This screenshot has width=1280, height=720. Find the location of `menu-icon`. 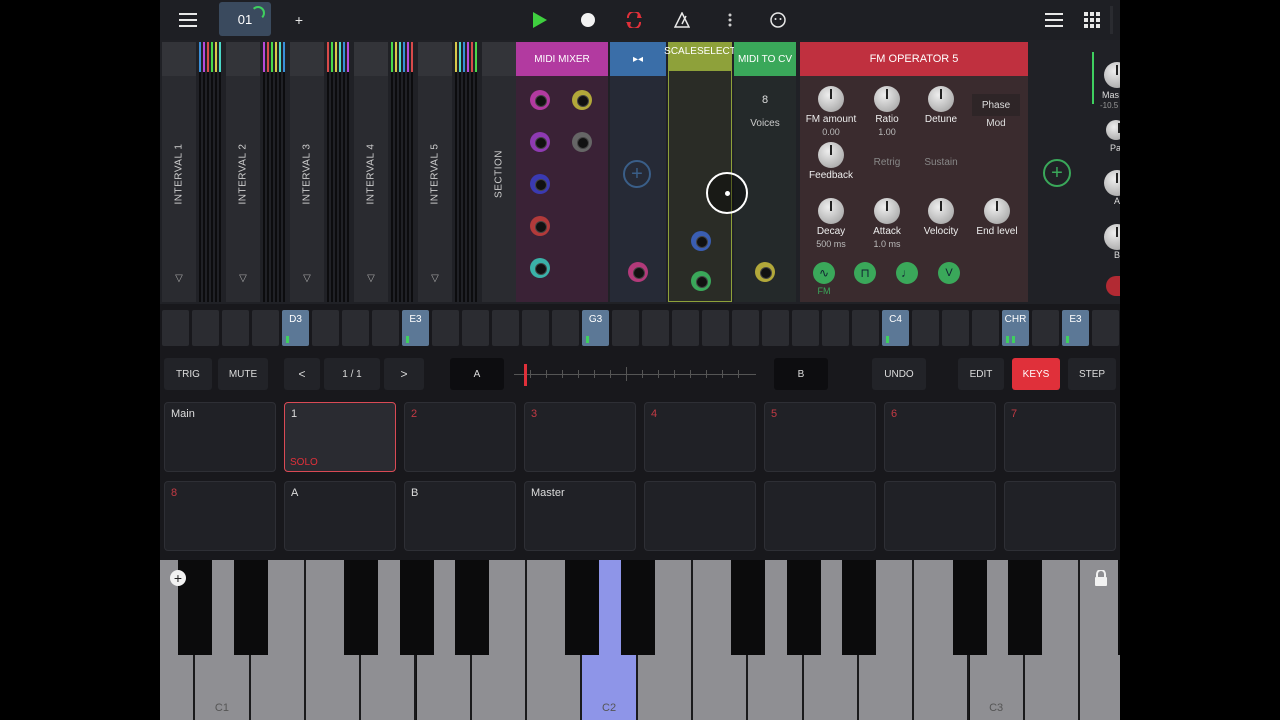

menu-icon is located at coordinates (188, 20).